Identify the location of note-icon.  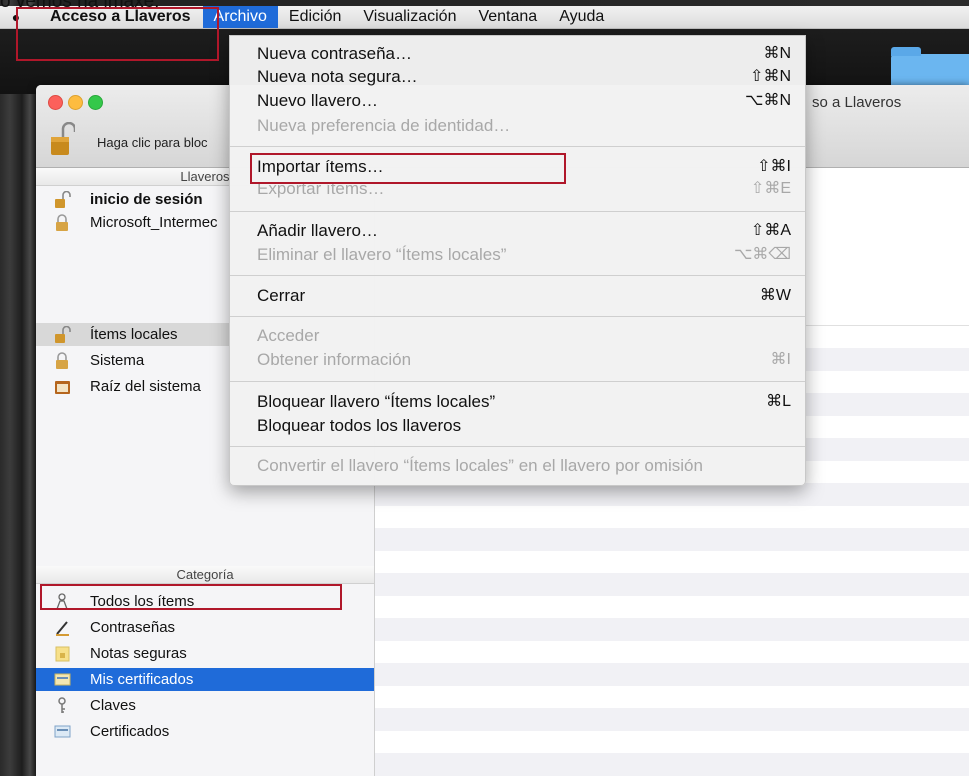
(62, 654).